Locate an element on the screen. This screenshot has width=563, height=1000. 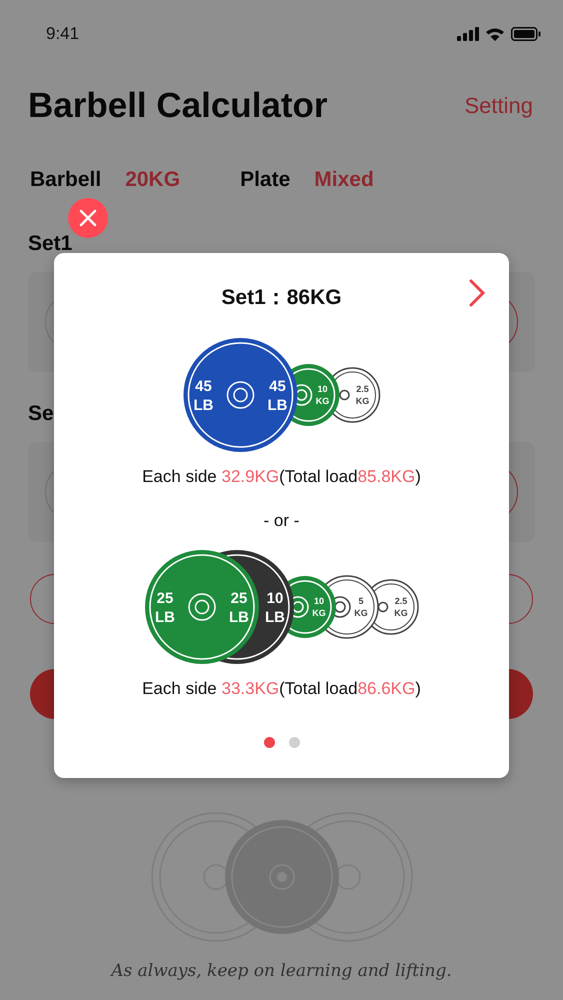
set-label: Set1 is located at coordinates (50, 244).